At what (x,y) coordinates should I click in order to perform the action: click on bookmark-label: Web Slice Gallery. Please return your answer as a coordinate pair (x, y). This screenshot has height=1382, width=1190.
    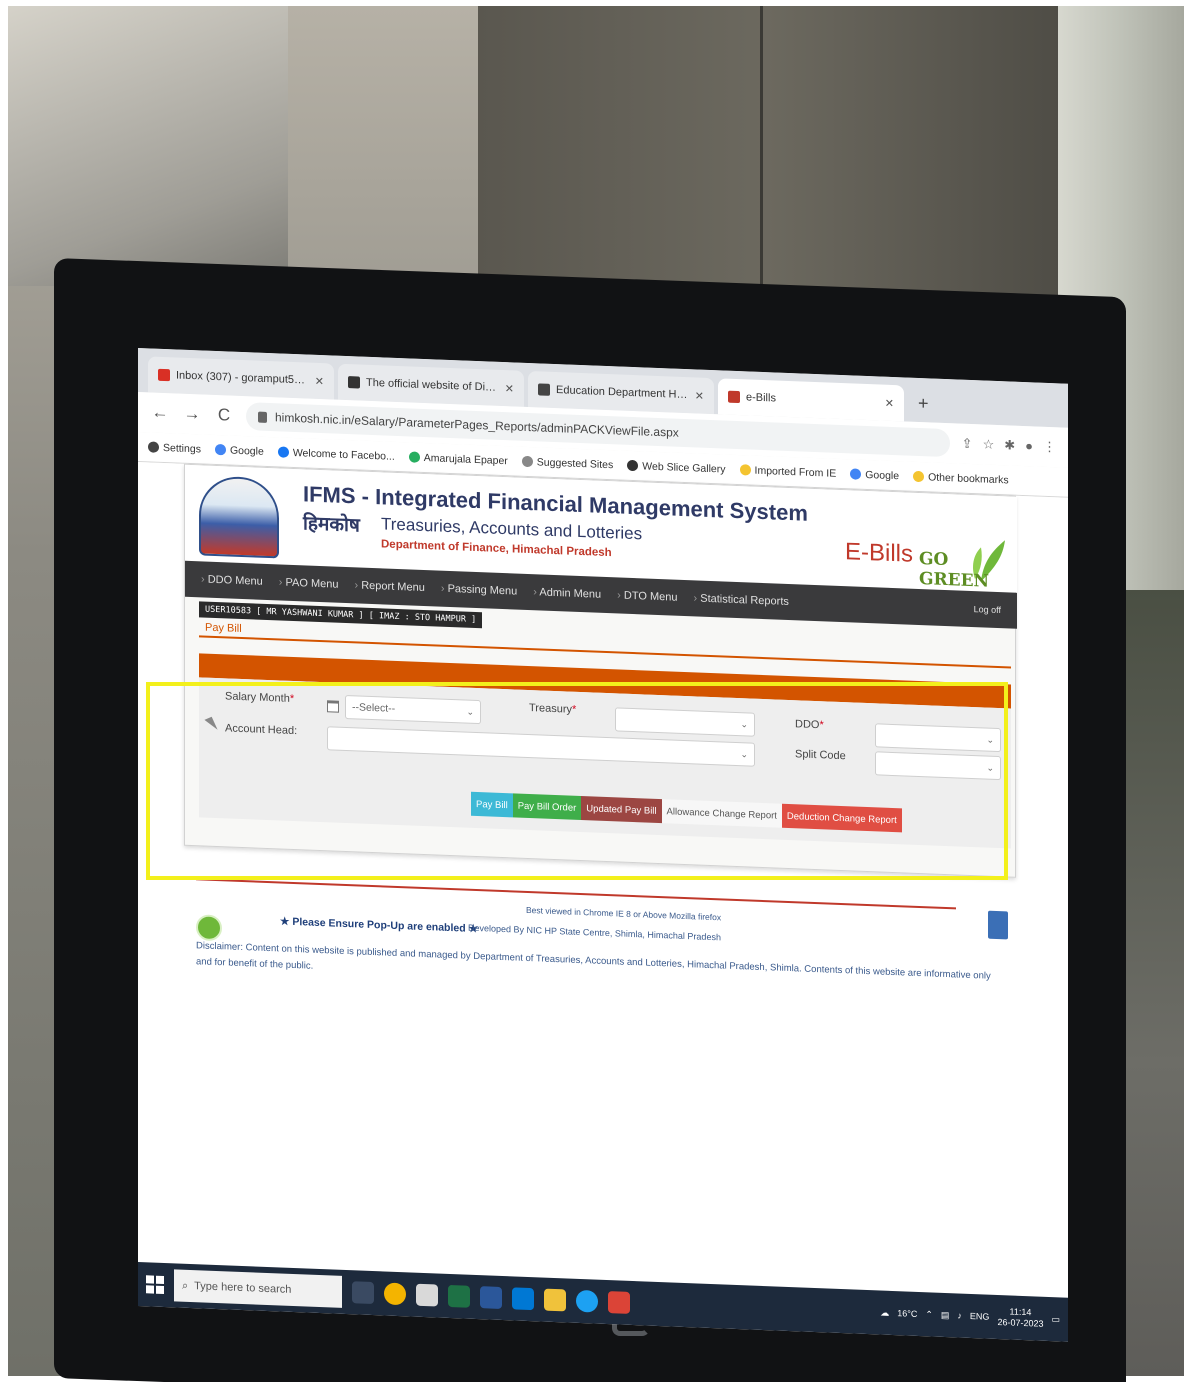
    Looking at the image, I should click on (684, 467).